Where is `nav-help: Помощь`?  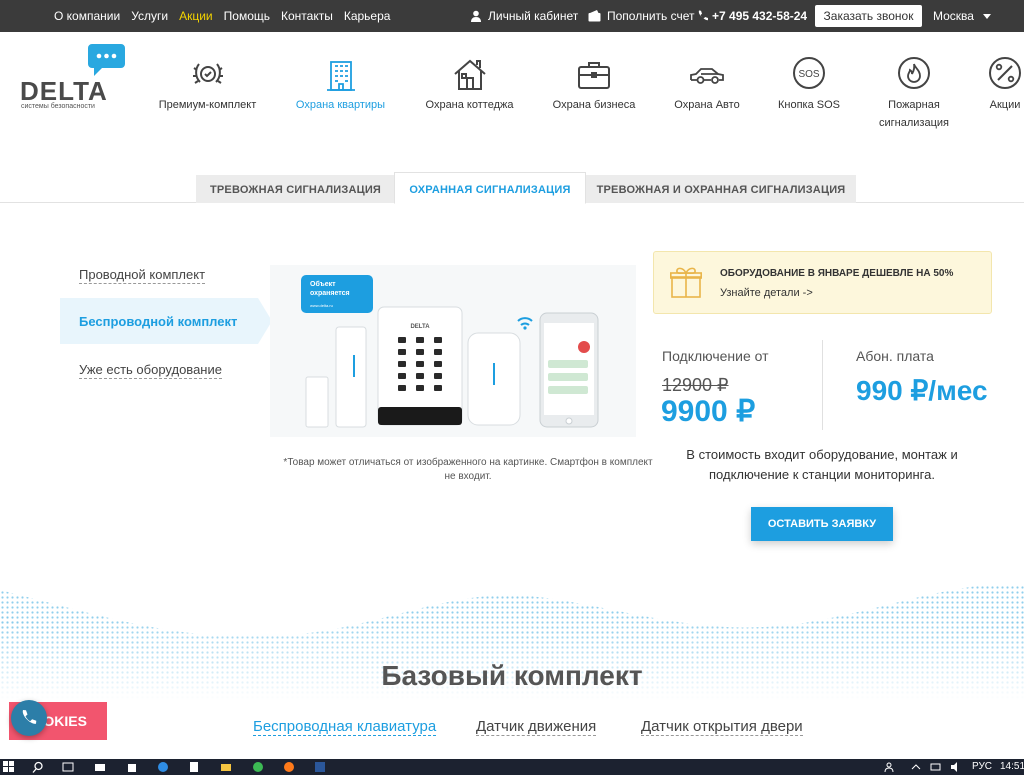 nav-help: Помощь is located at coordinates (247, 16).